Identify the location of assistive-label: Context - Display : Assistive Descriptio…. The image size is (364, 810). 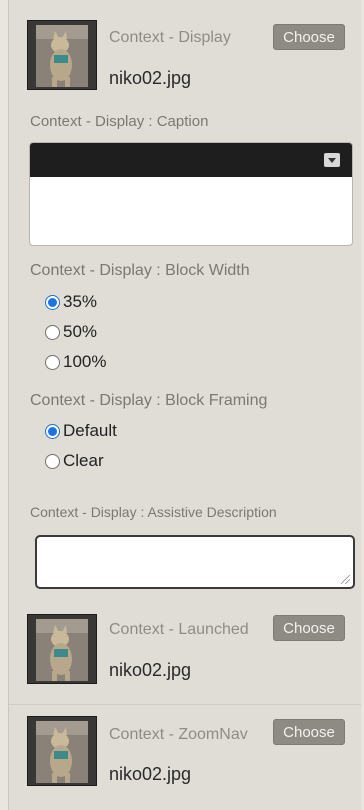
(153, 512).